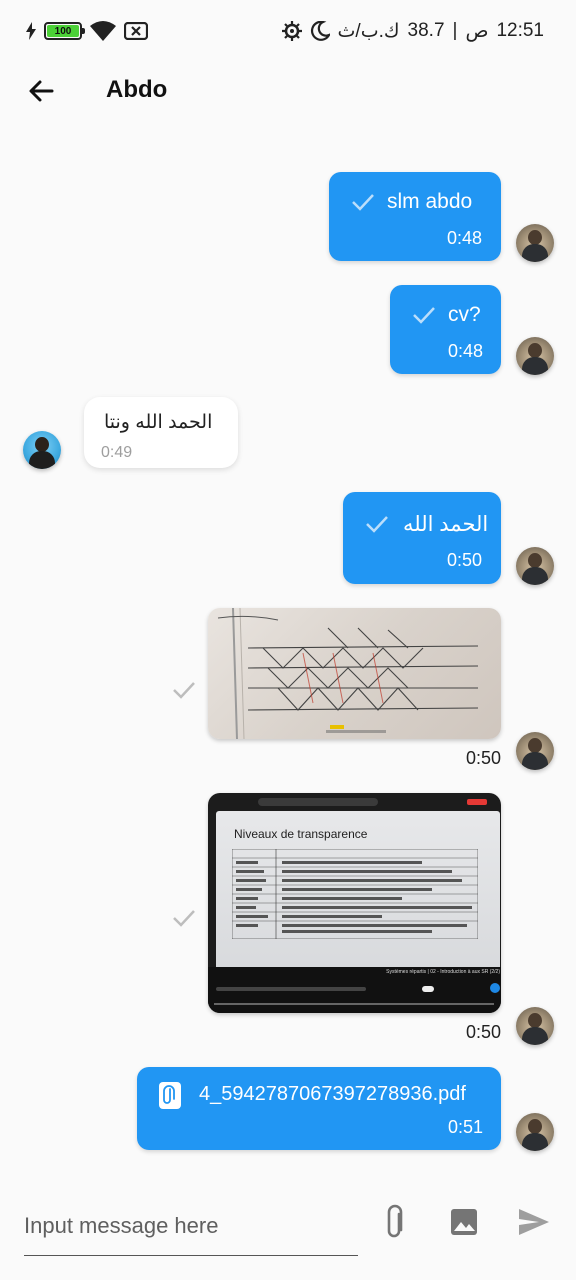 The width and height of the screenshot is (576, 1280). What do you see at coordinates (368, 31) in the screenshot?
I see `network-speed-unit: ك.ب/ث` at bounding box center [368, 31].